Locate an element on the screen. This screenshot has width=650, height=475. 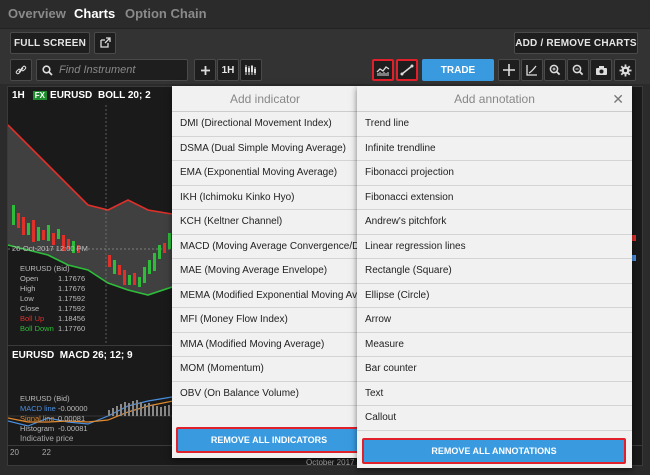
tab-option-chain: Option Chain is located at coordinates (166, 13).